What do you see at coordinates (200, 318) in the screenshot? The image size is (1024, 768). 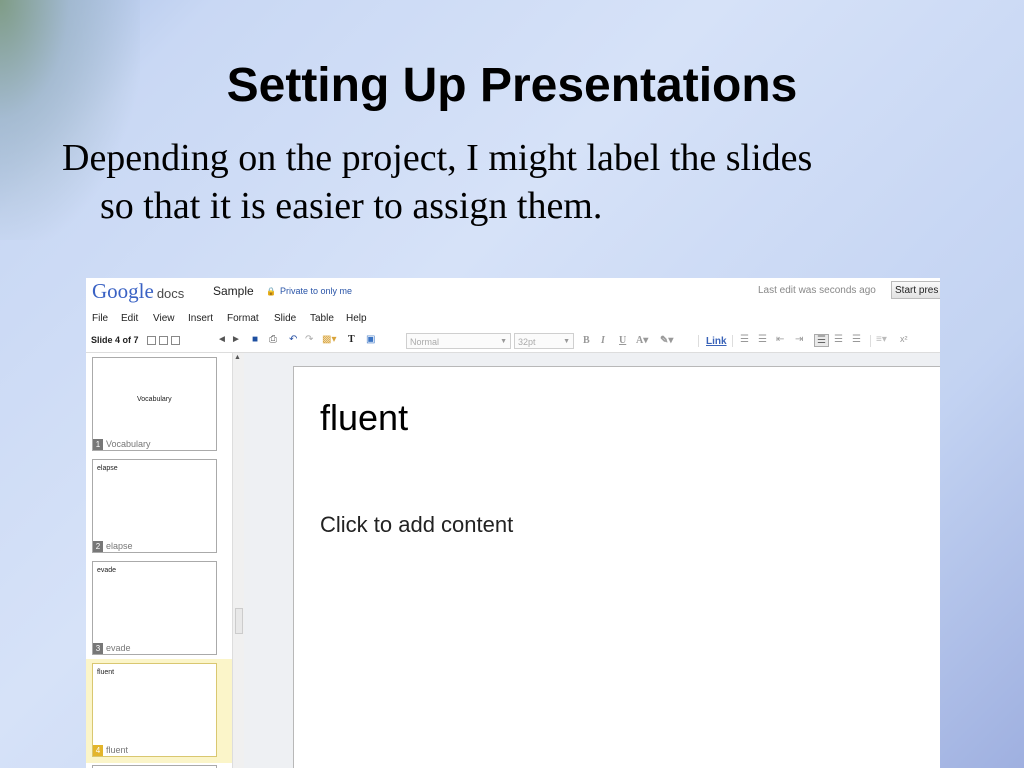 I see `menu-insert: Insert` at bounding box center [200, 318].